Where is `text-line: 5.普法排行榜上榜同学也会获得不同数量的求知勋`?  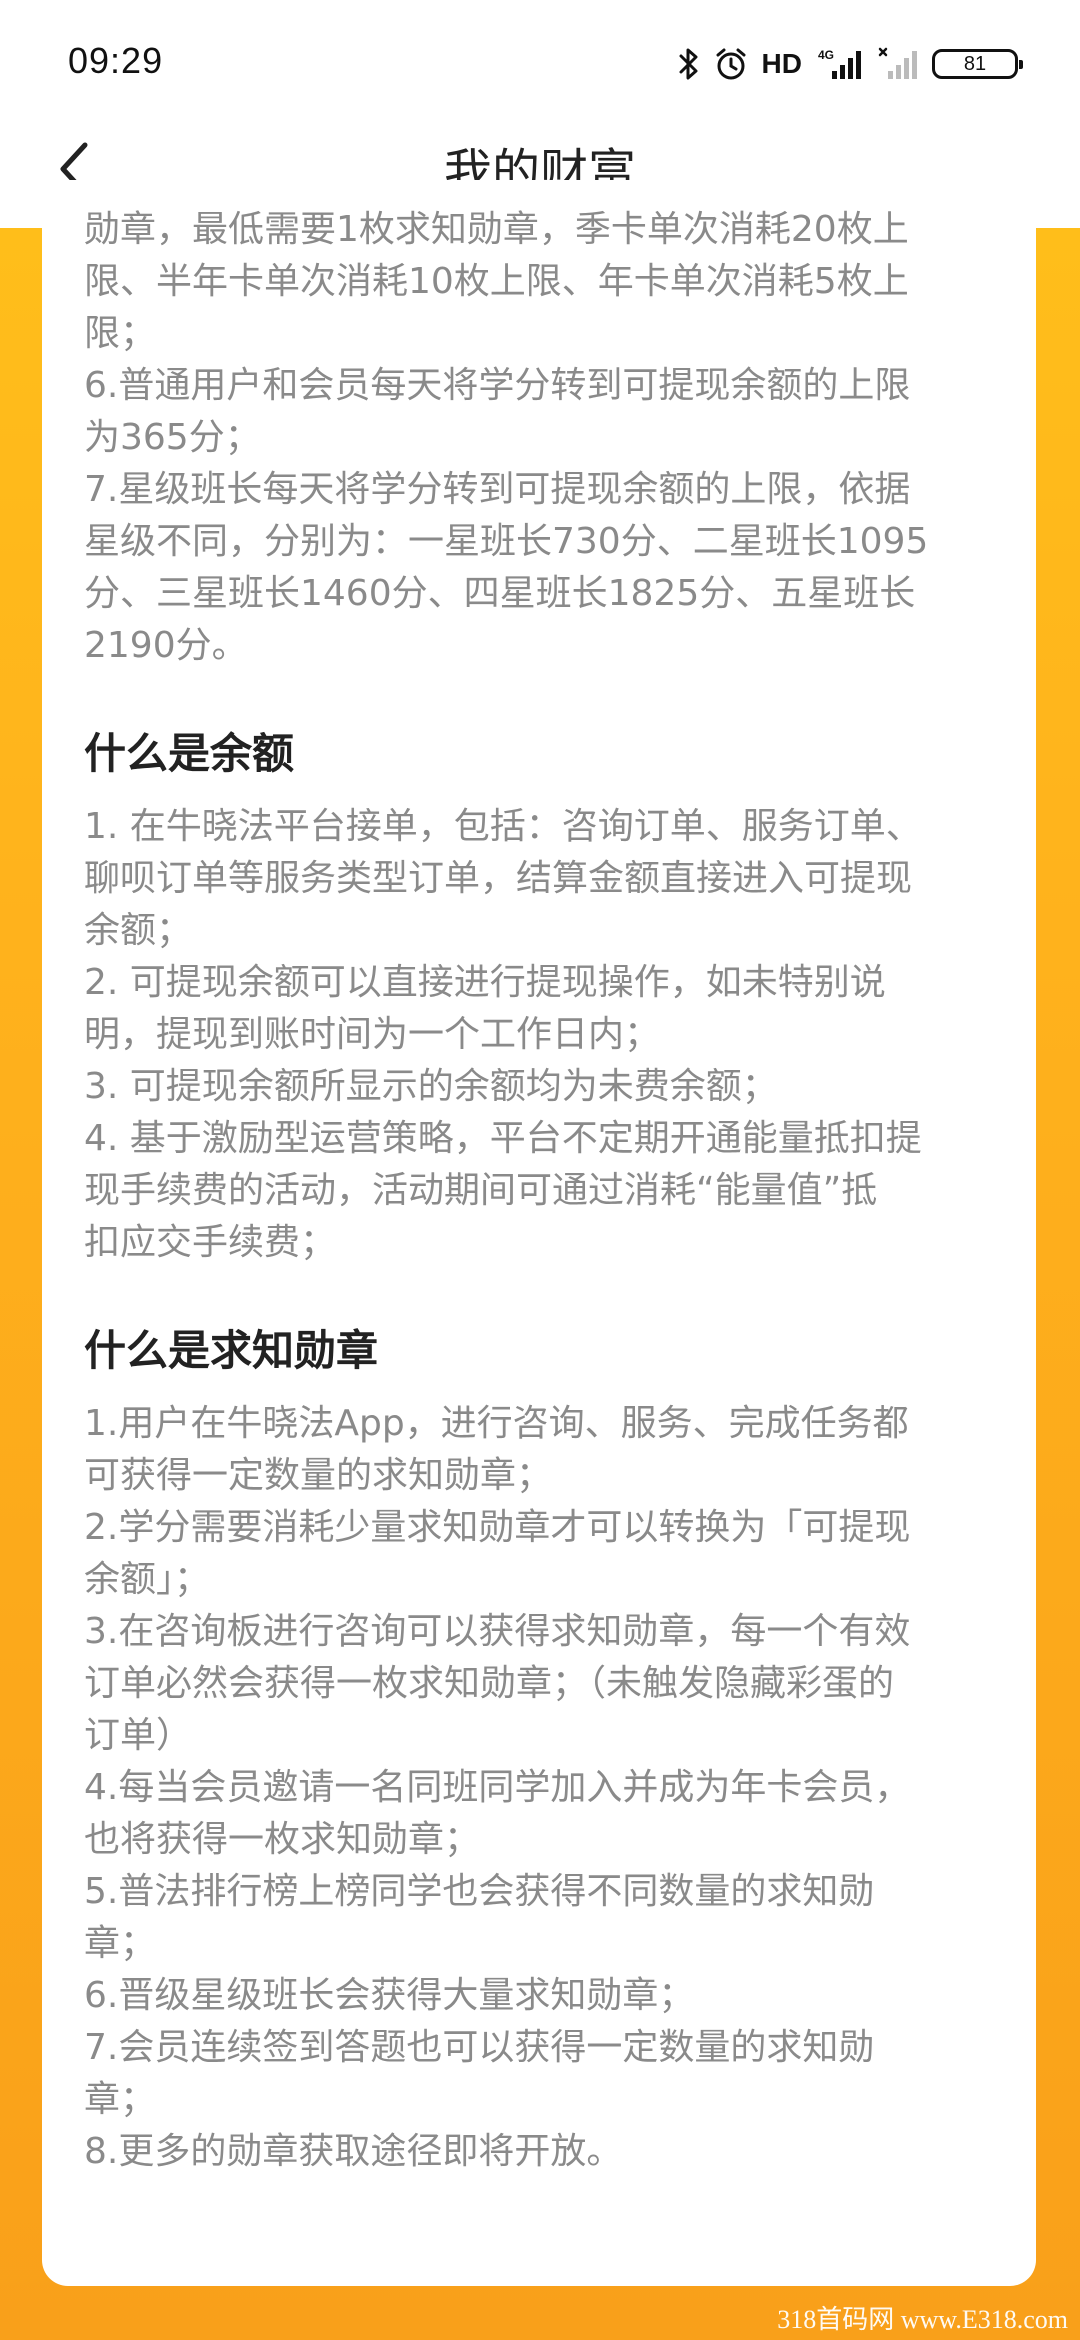
text-line: 5.普法排行榜上榜同学也会获得不同数量的求知勋 is located at coordinates (479, 1891).